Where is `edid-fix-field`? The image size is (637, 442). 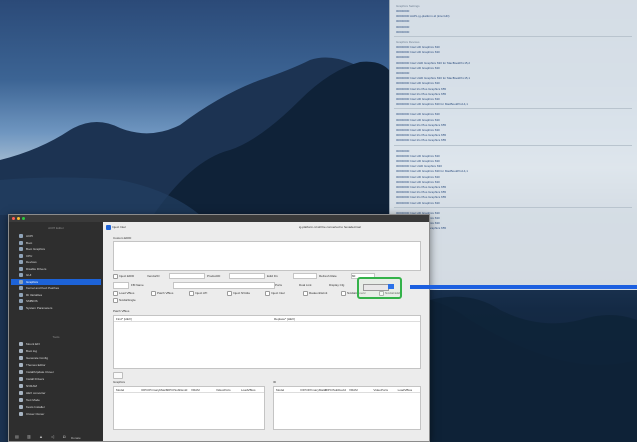
edid-fix-field is located at coordinates (305, 276).